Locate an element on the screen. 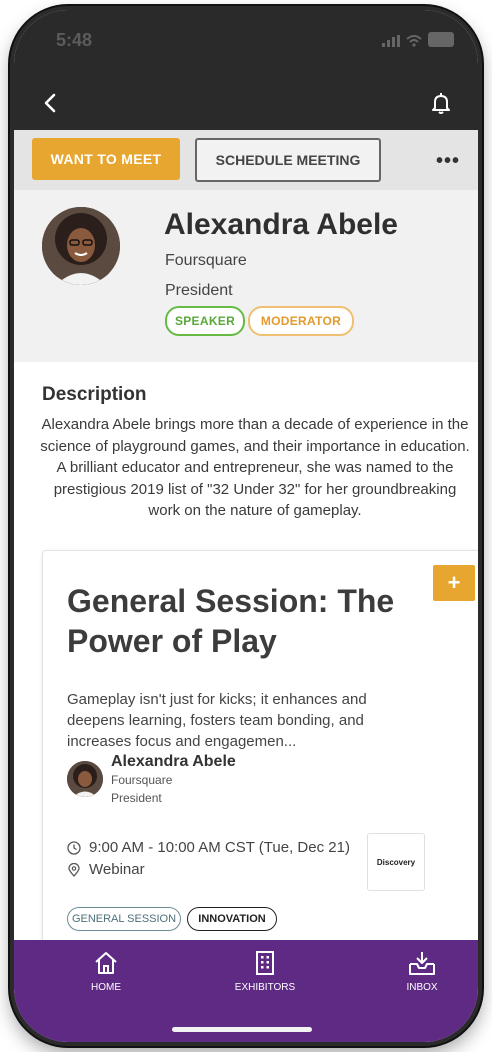 This screenshot has width=492, height=1052. signal-icon is located at coordinates (391, 41).